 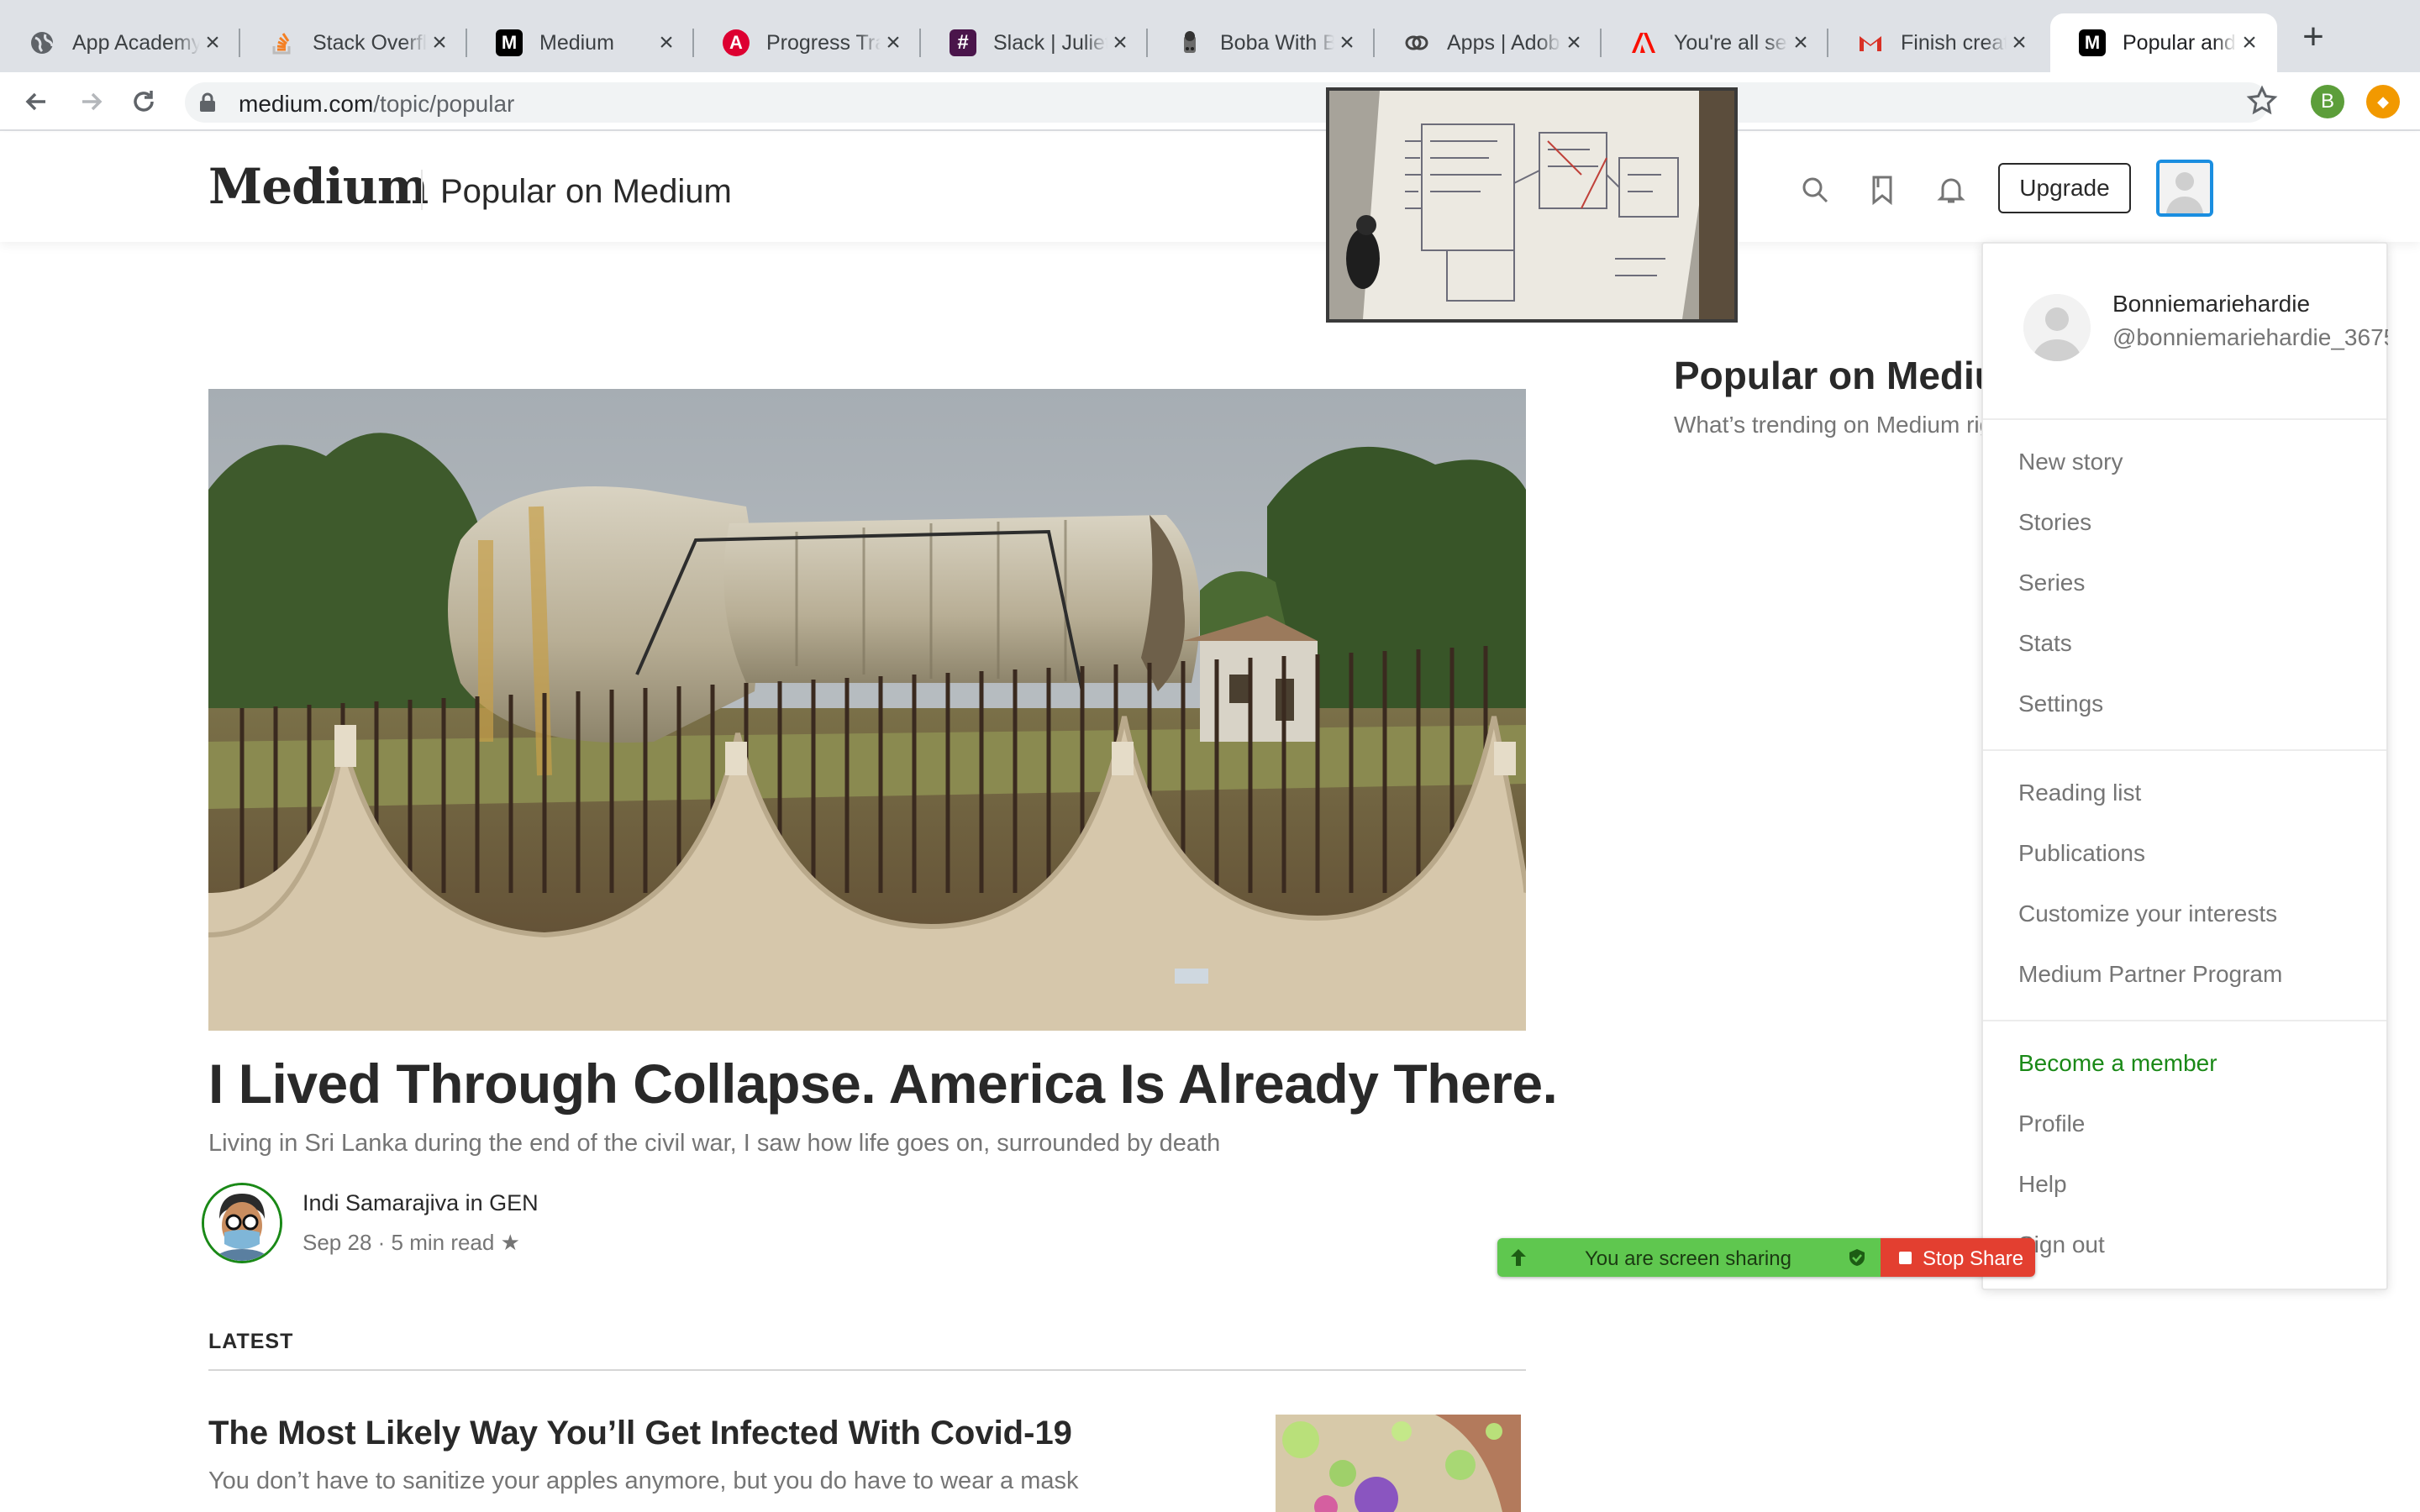 I want to click on url-text: medium.com/topic/popular, so click(x=377, y=104).